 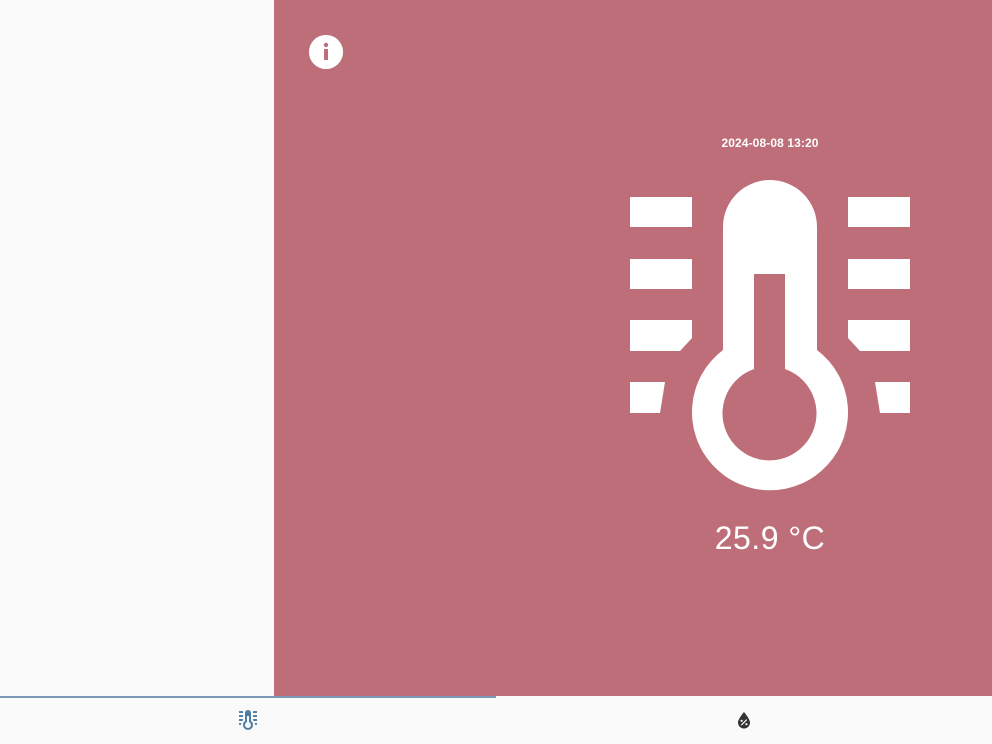 I want to click on tab-humidity, so click(x=744, y=720).